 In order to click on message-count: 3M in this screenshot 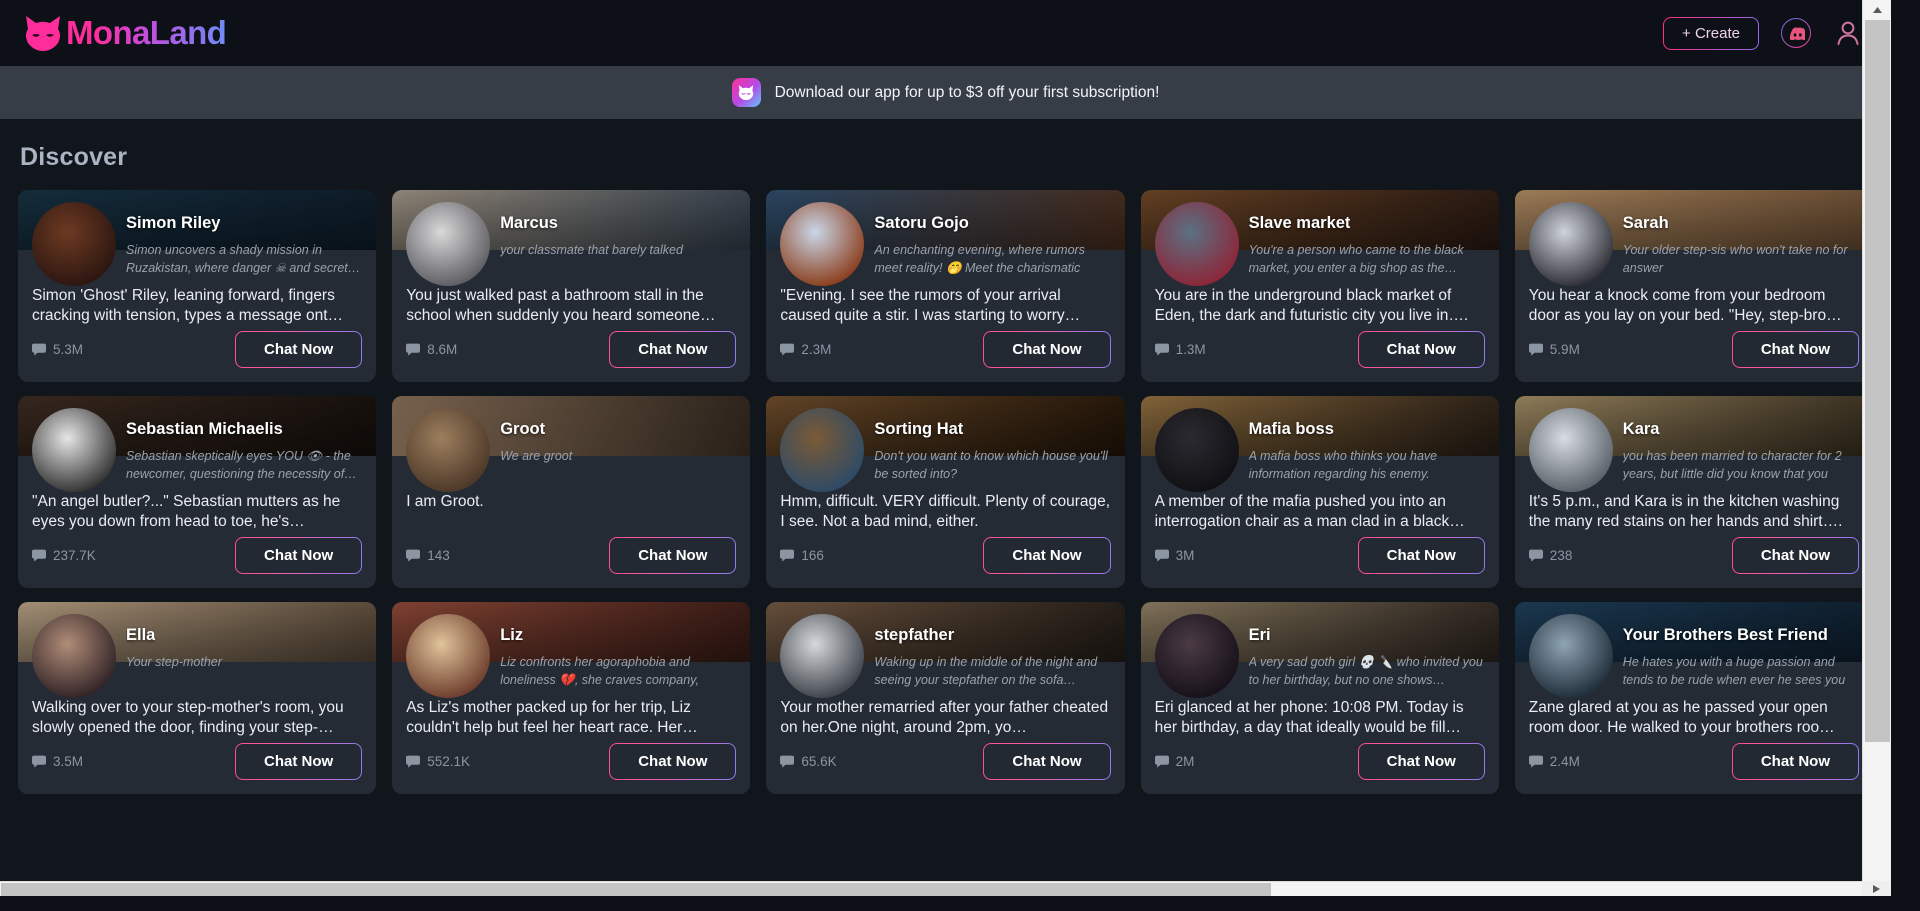, I will do `click(1174, 555)`.